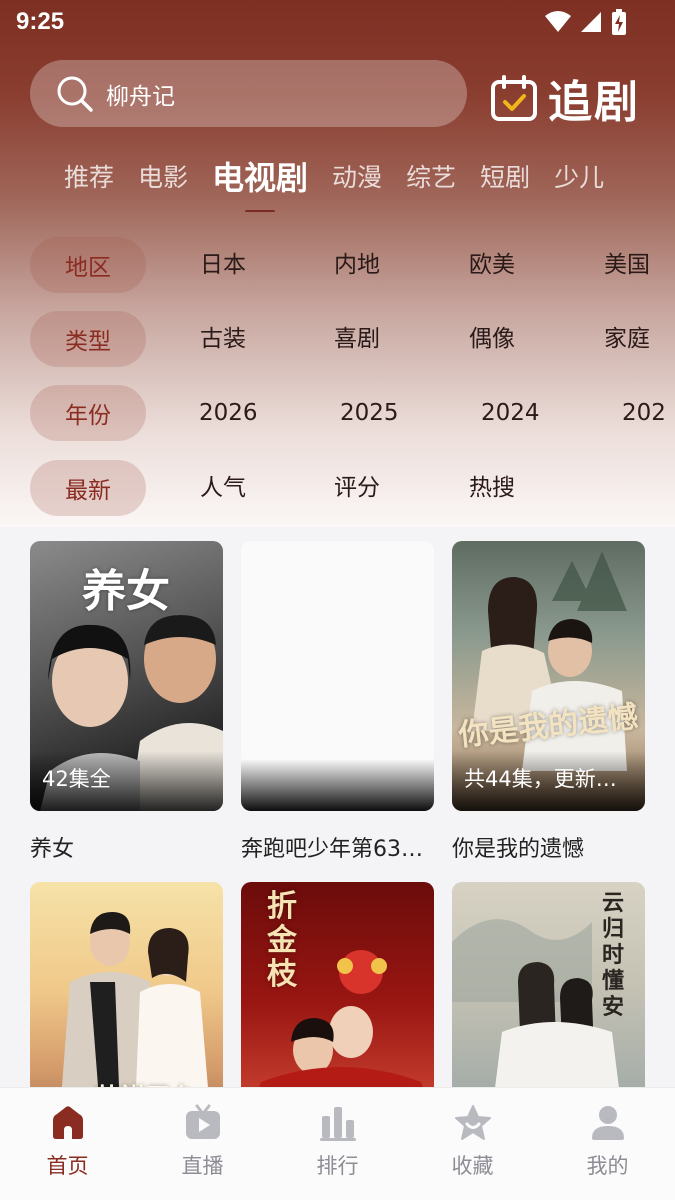  What do you see at coordinates (146, 1082) in the screenshot?
I see `poster-title-art: 芸祺已久` at bounding box center [146, 1082].